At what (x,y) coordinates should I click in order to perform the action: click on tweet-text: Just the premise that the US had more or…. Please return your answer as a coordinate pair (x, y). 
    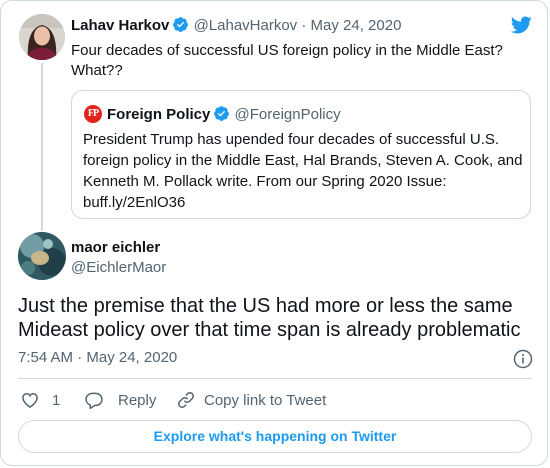
    Looking at the image, I should click on (269, 318).